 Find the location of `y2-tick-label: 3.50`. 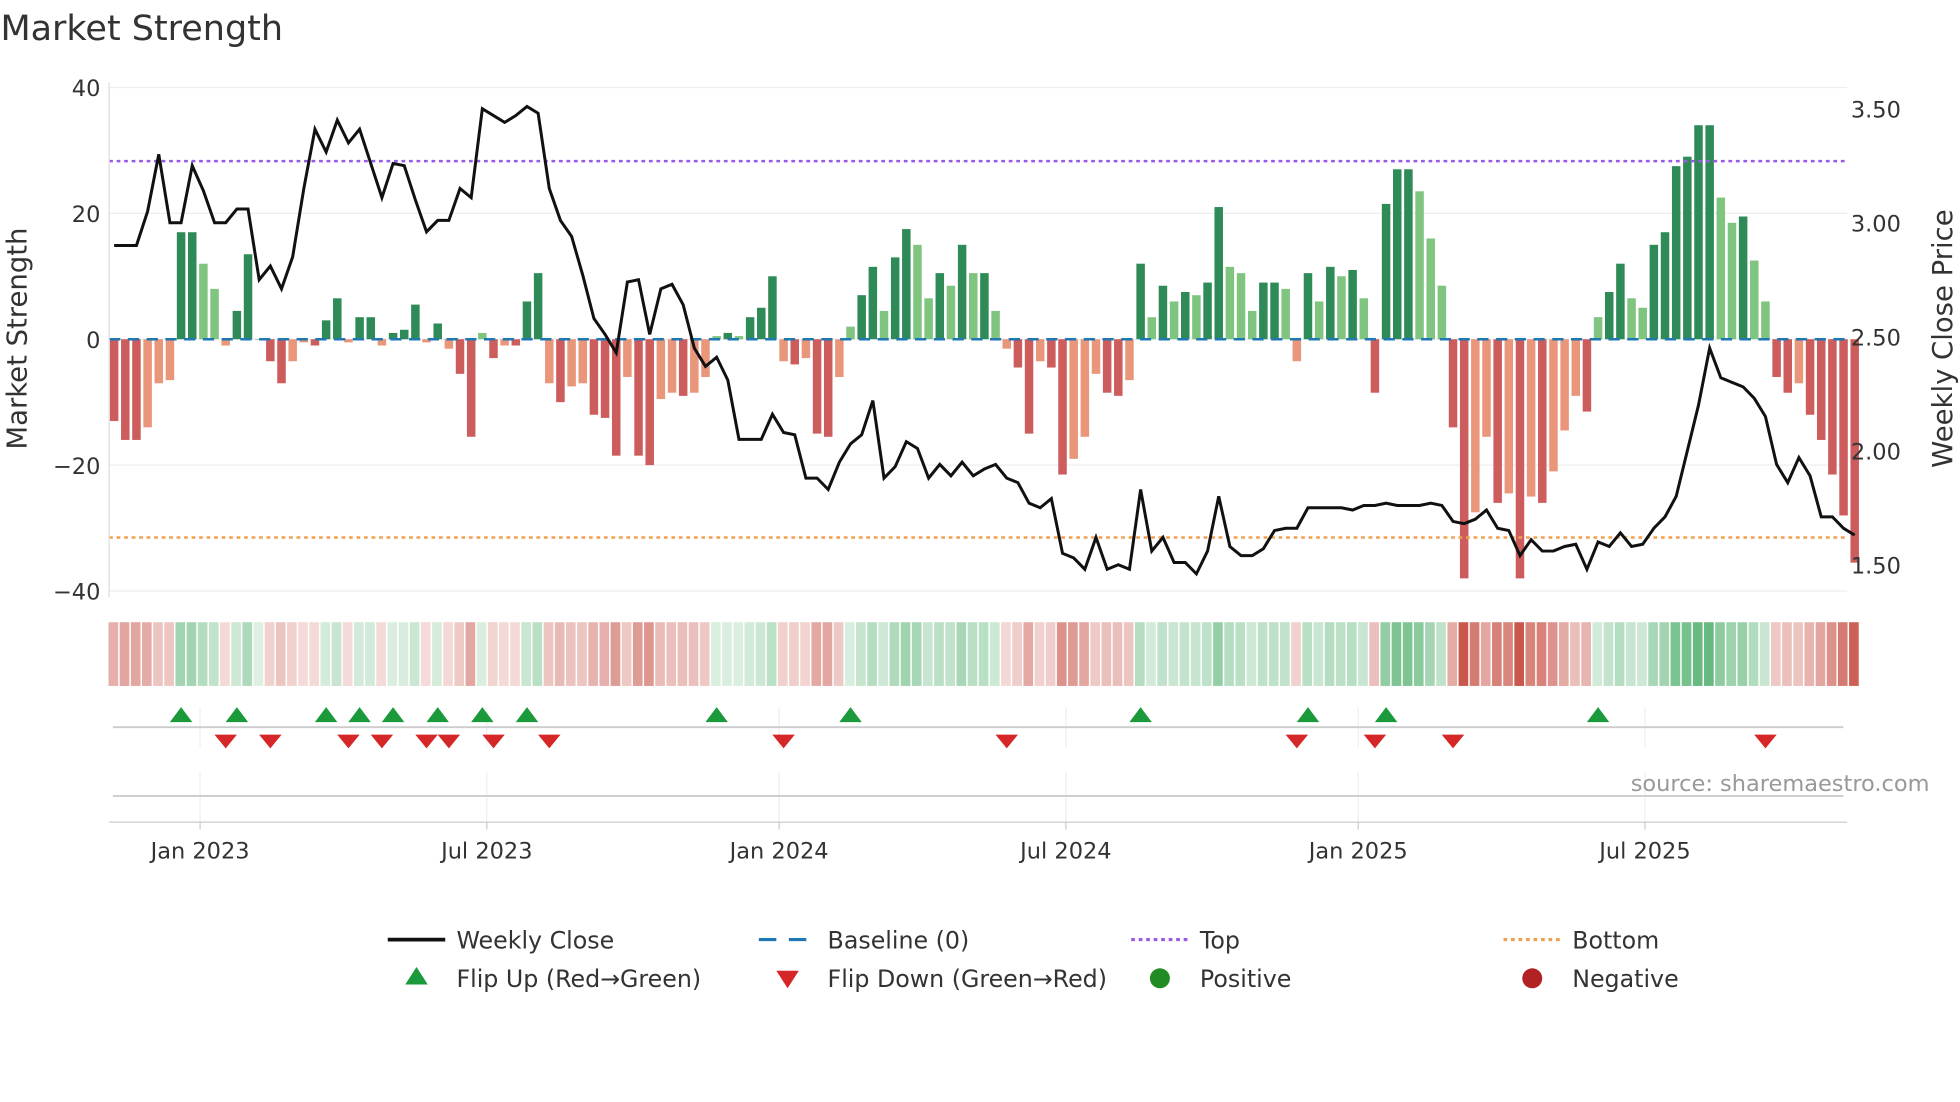

y2-tick-label: 3.50 is located at coordinates (1876, 110).